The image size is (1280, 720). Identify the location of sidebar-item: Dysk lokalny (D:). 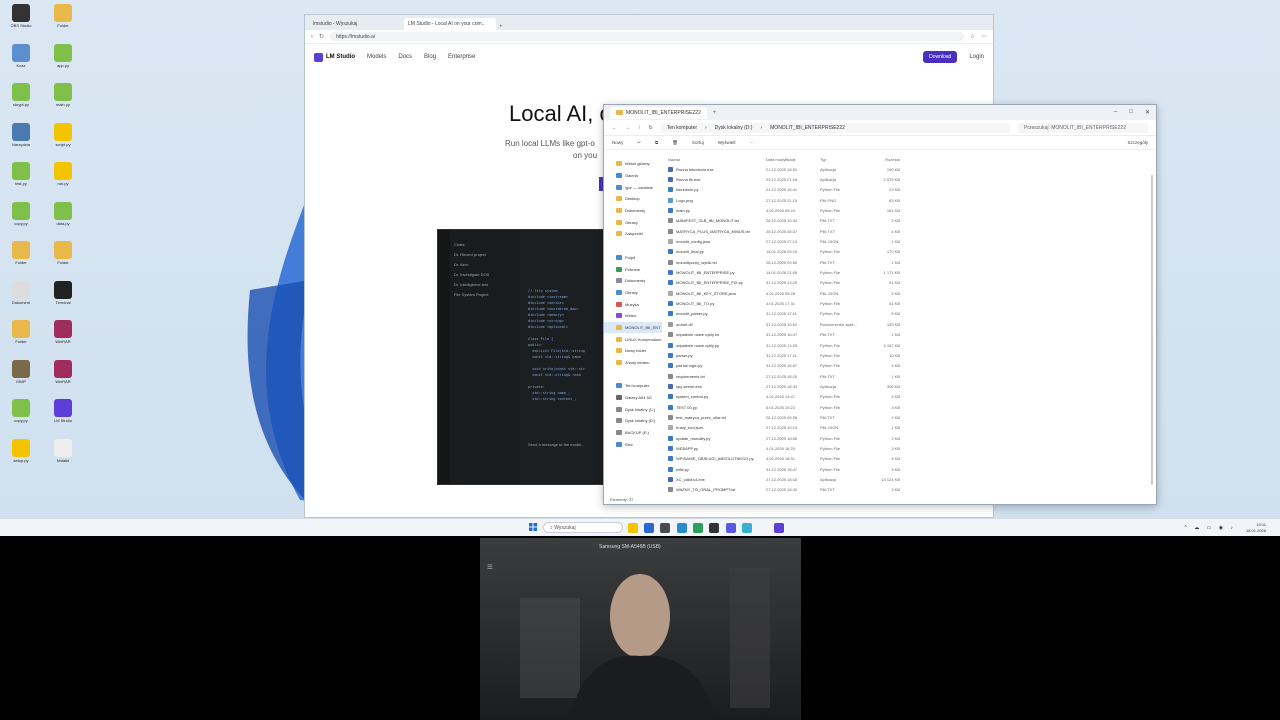
(633, 421).